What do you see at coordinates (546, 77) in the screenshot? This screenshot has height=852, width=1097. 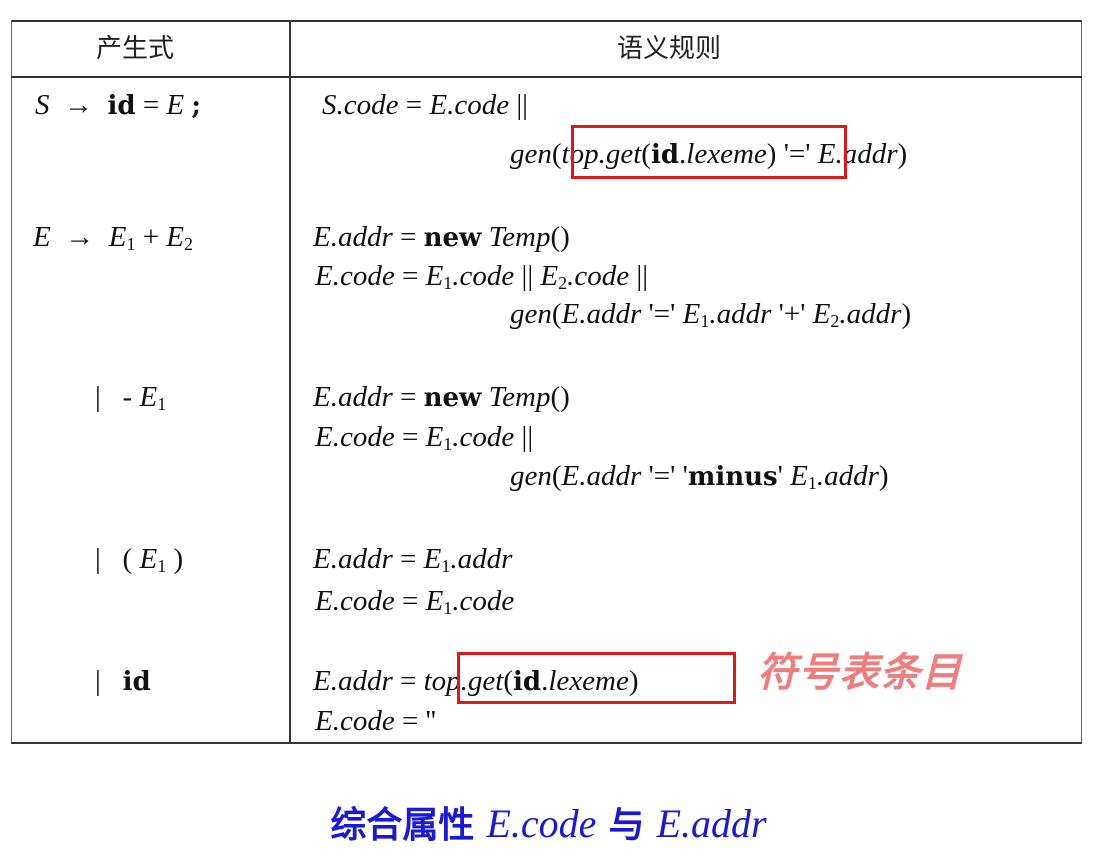 I see `header-divider` at bounding box center [546, 77].